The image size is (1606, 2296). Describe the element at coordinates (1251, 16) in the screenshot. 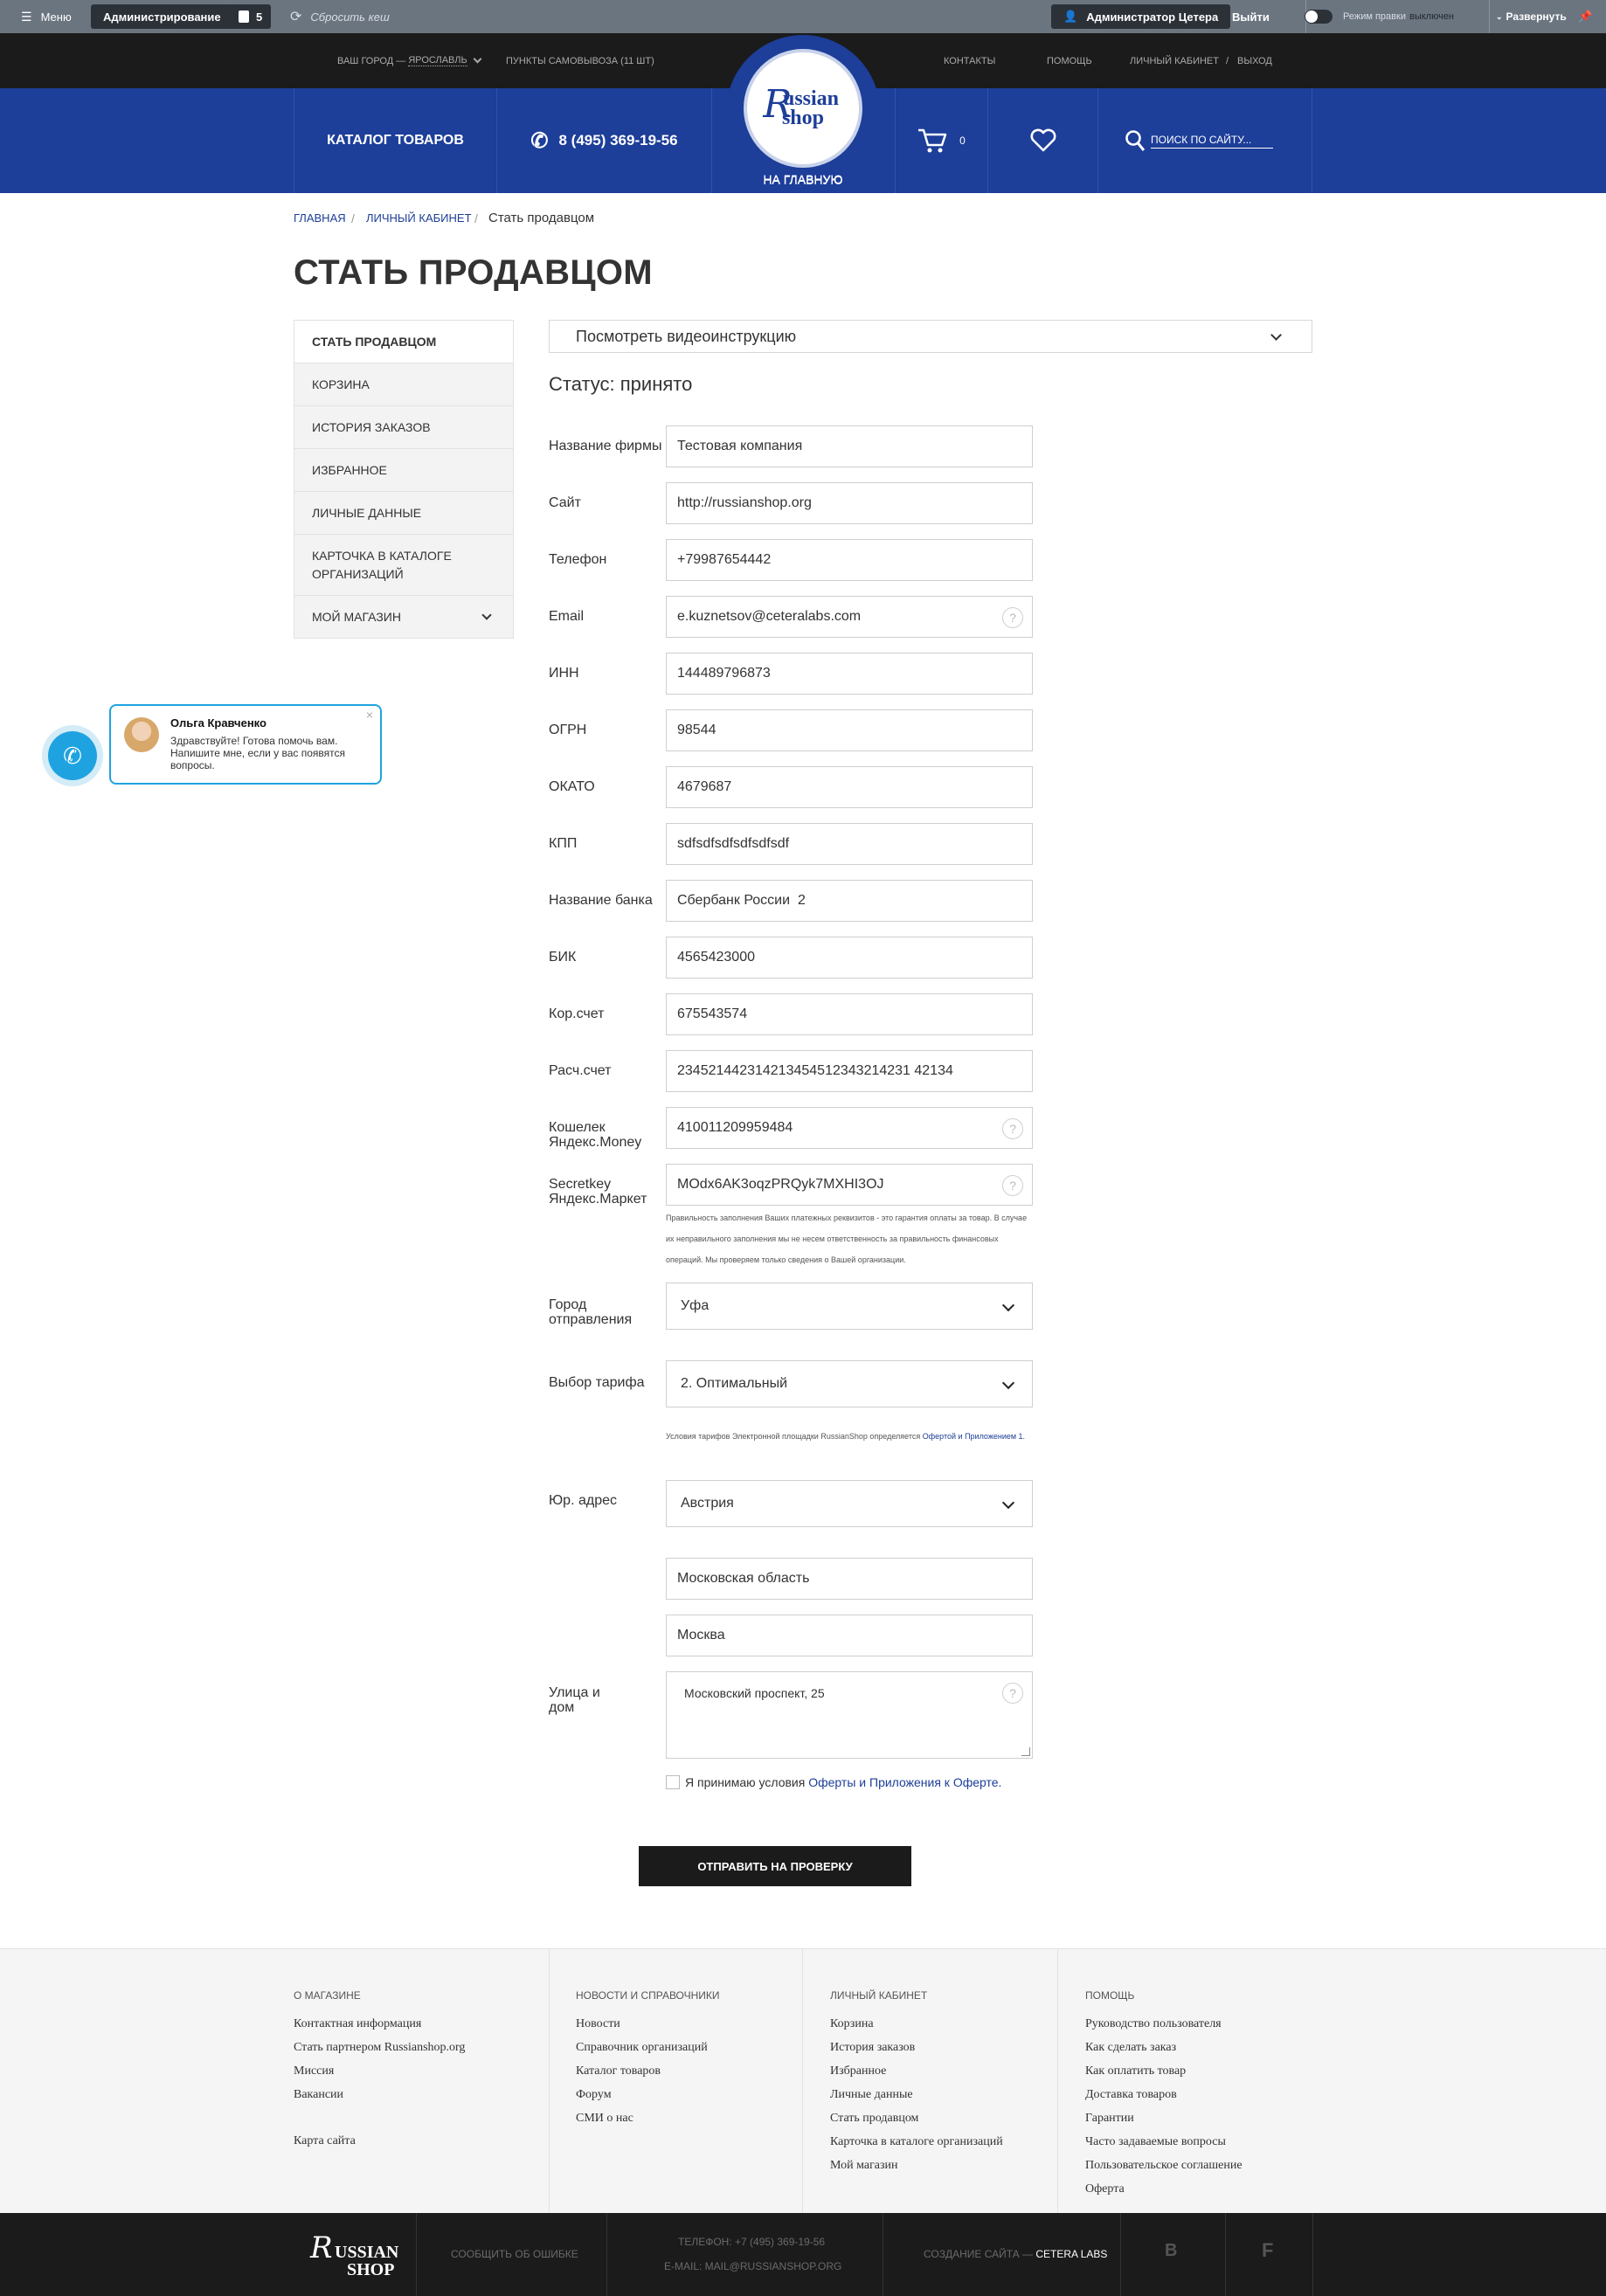

I see `logout-button: Выйти` at that location.